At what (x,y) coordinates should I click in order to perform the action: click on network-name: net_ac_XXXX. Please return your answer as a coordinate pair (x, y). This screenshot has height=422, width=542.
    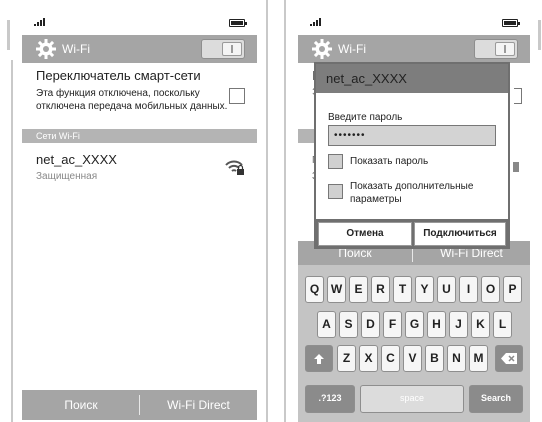
    Looking at the image, I should click on (76, 159).